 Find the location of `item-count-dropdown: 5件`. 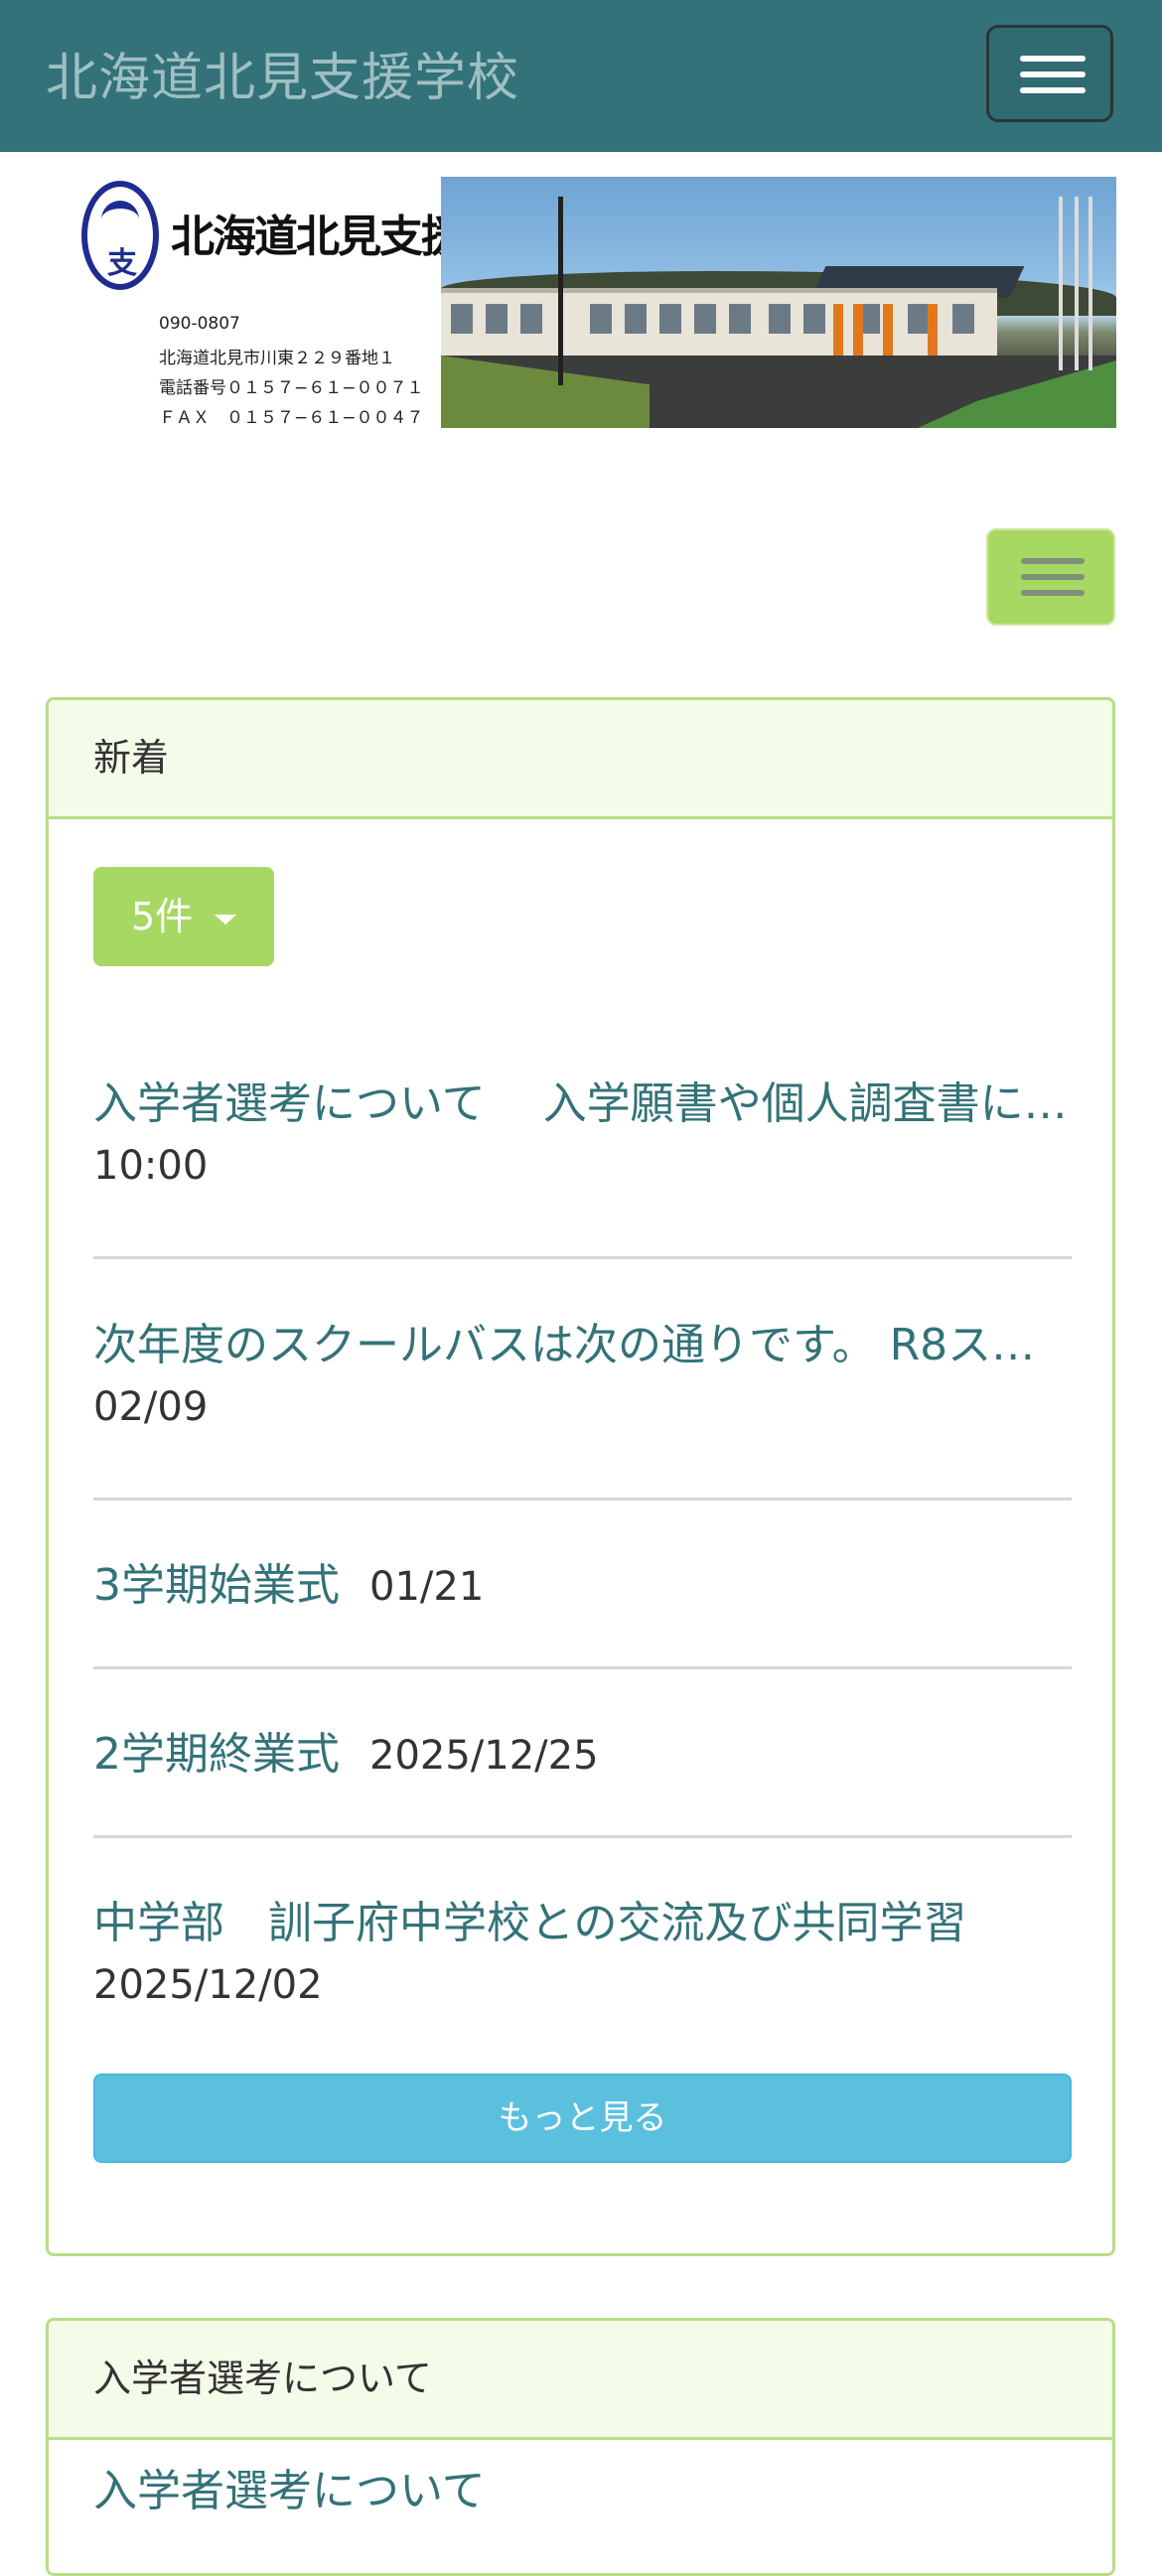

item-count-dropdown: 5件 is located at coordinates (183, 917).